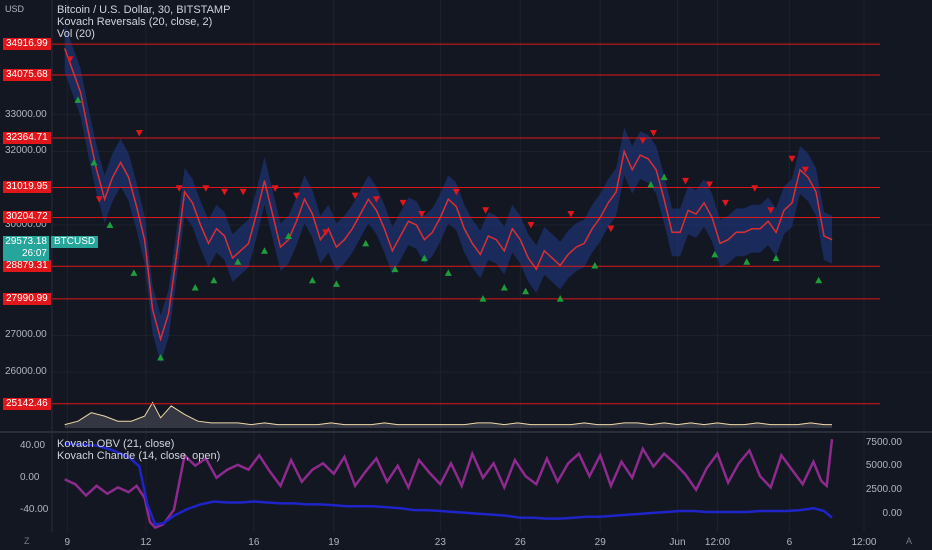 Image resolution: width=932 pixels, height=550 pixels. Describe the element at coordinates (146, 542) in the screenshot. I see `time-tick-label: 12` at that location.